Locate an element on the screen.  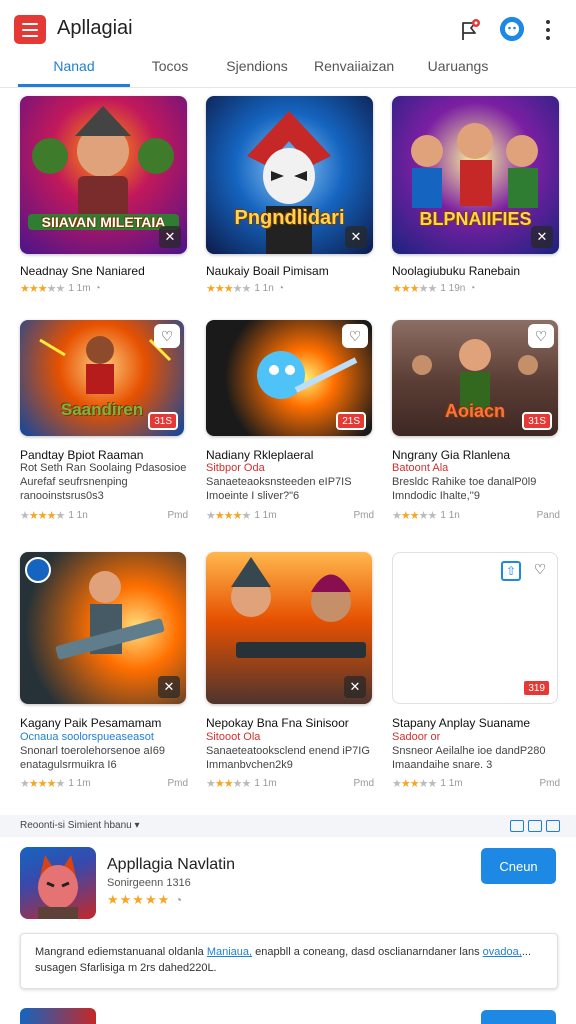
description-link: ovadoa, is located at coordinates (502, 952).